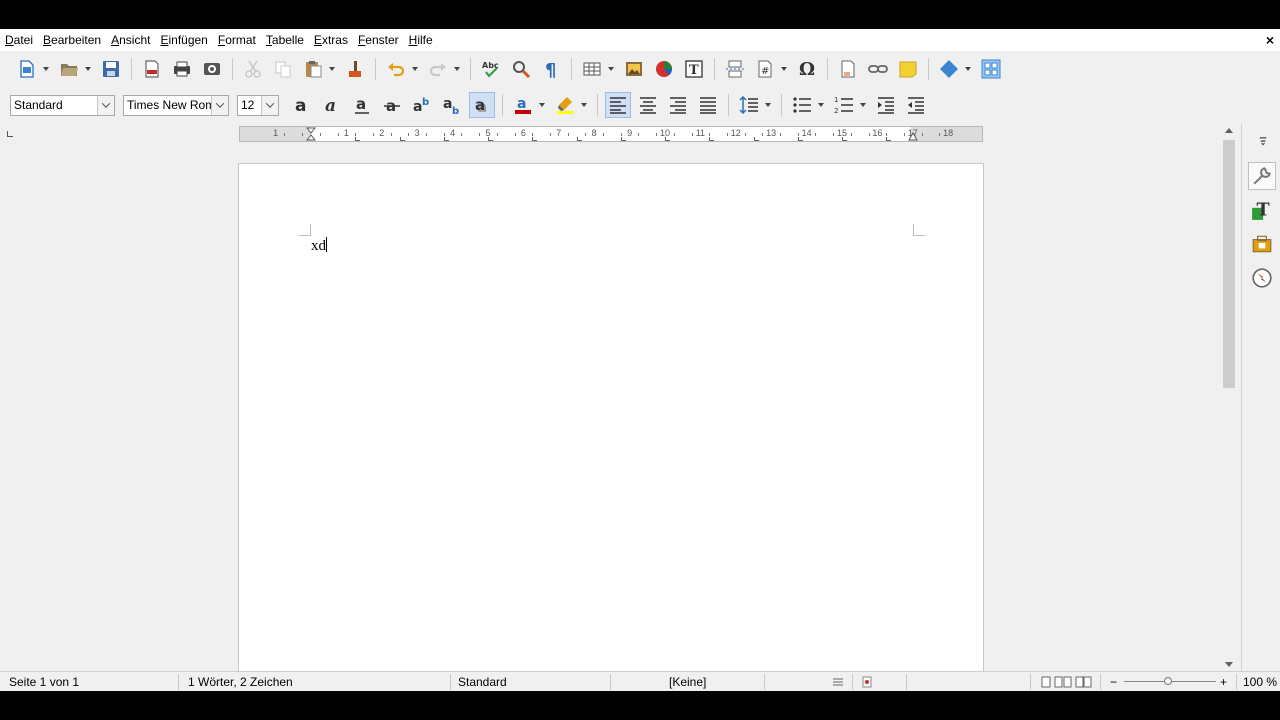 This screenshot has height=720, width=1280. Describe the element at coordinates (584, 105) in the screenshot. I see `highlighting-dropdown` at that location.